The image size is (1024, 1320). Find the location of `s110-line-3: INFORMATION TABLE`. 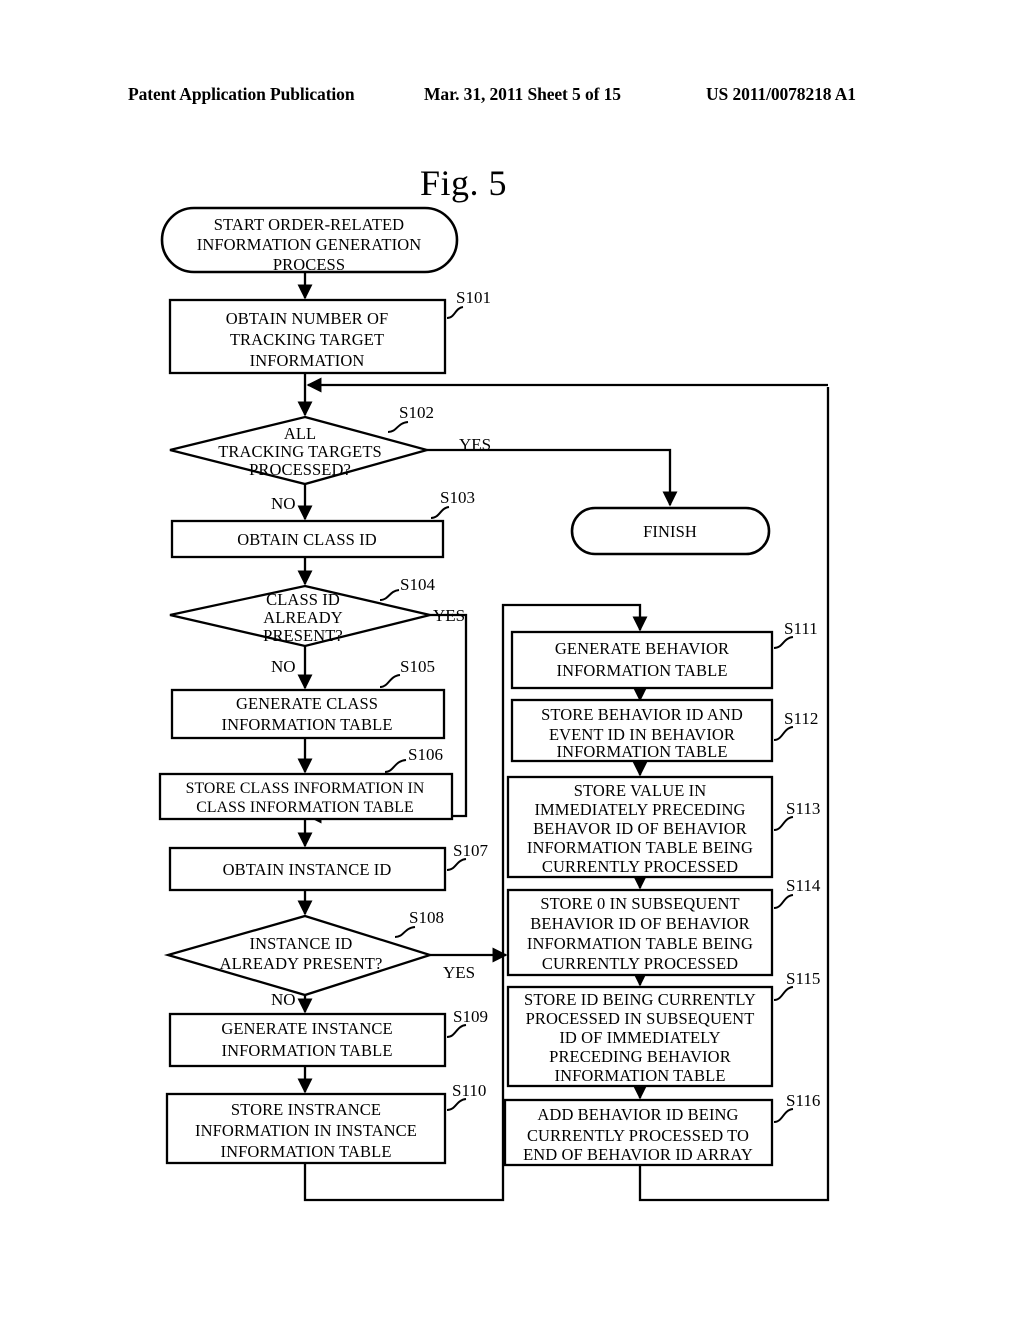

s110-line-3: INFORMATION TABLE is located at coordinates (305, 1151).